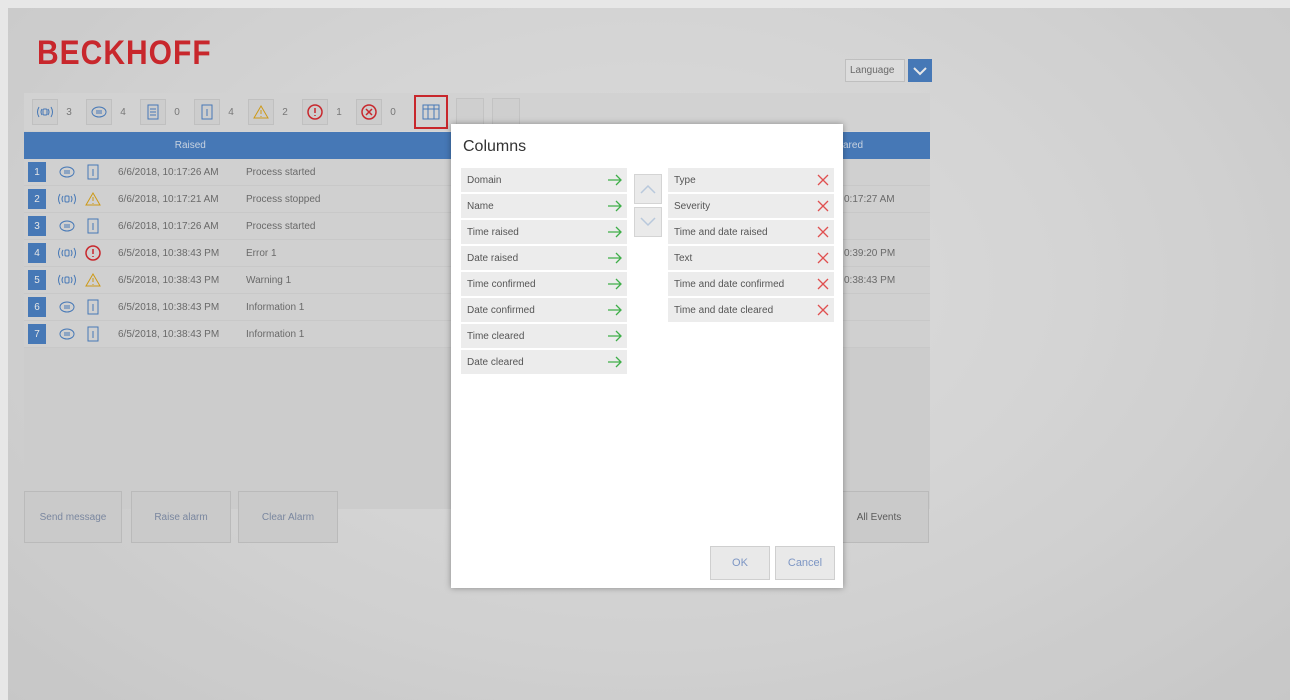 Image resolution: width=1290 pixels, height=700 pixels. What do you see at coordinates (544, 310) in the screenshot?
I see `available-column-item: Date confirmed` at bounding box center [544, 310].